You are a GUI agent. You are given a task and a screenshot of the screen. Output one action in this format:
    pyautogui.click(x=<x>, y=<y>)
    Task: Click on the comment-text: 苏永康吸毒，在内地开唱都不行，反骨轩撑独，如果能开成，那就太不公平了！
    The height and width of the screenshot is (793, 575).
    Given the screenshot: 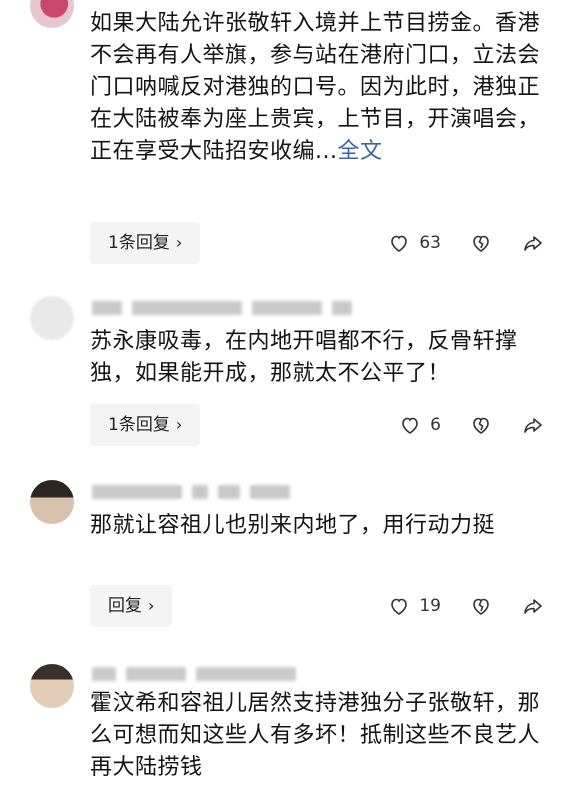 What is the action you would take?
    pyautogui.click(x=320, y=358)
    